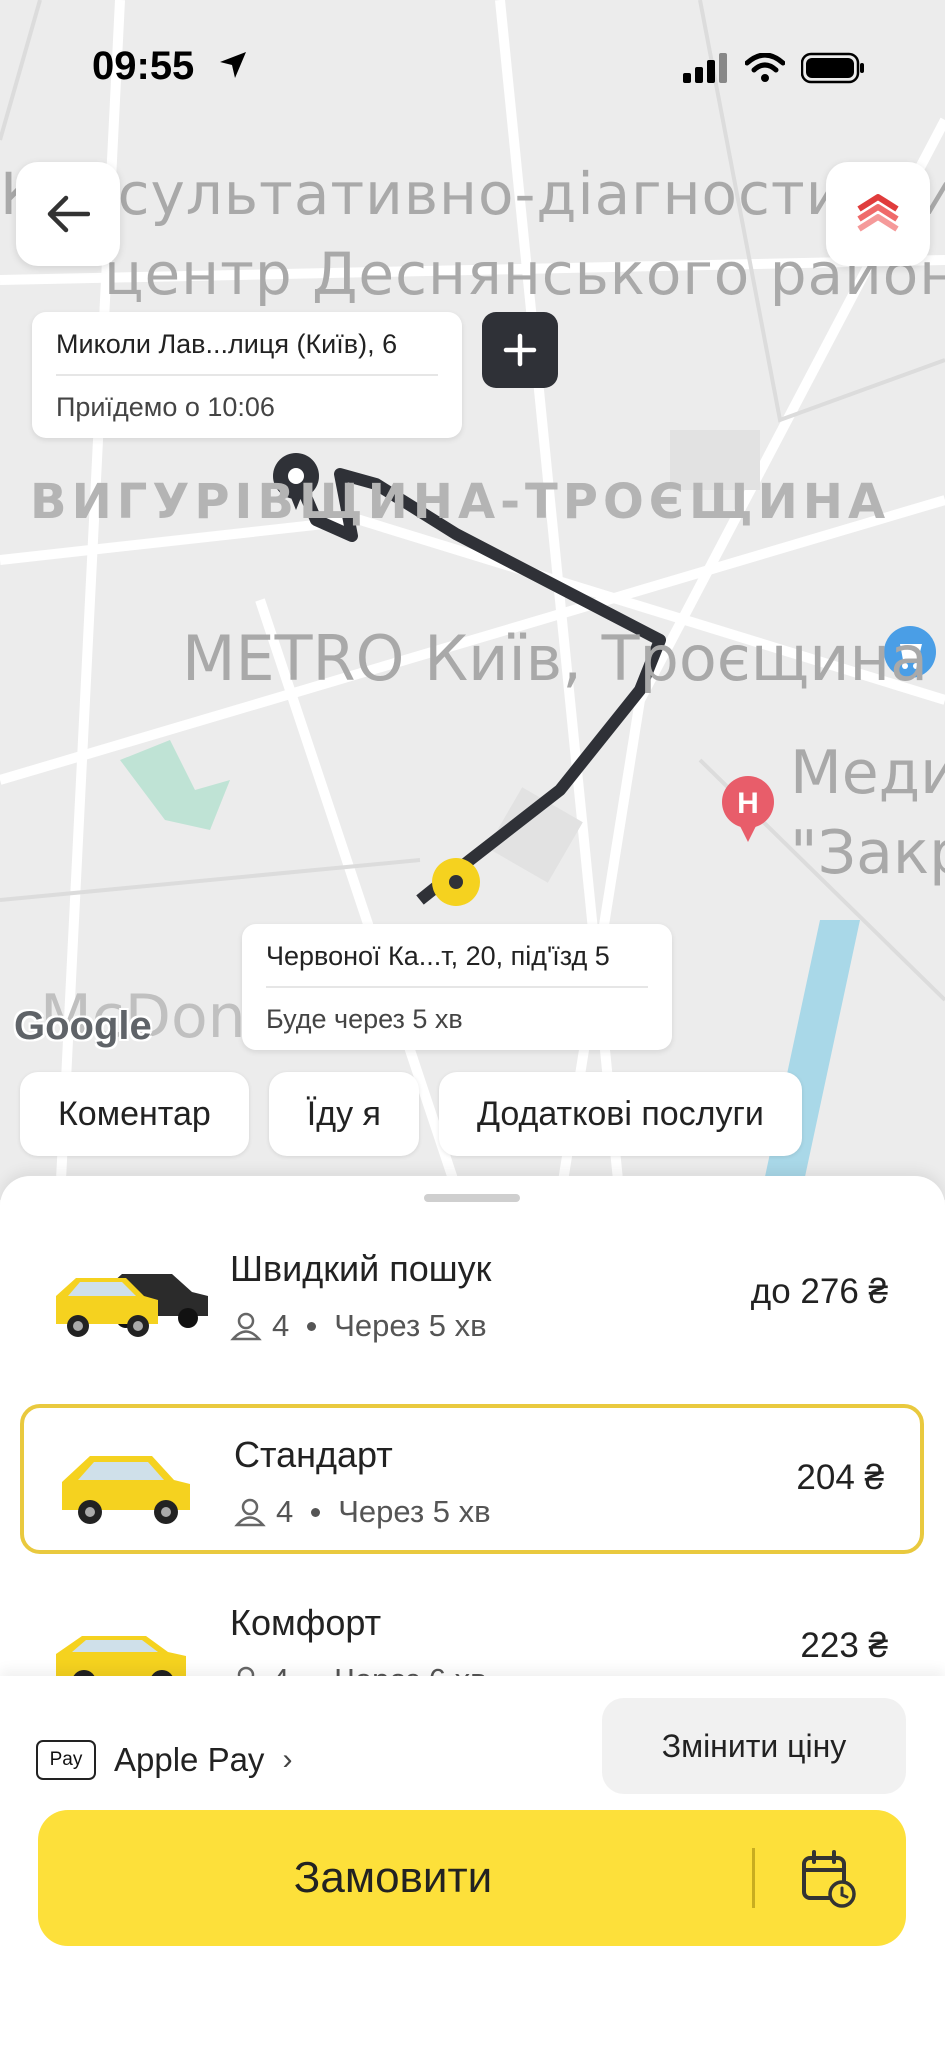  I want to click on tariff-name: Стандарт, so click(313, 1454).